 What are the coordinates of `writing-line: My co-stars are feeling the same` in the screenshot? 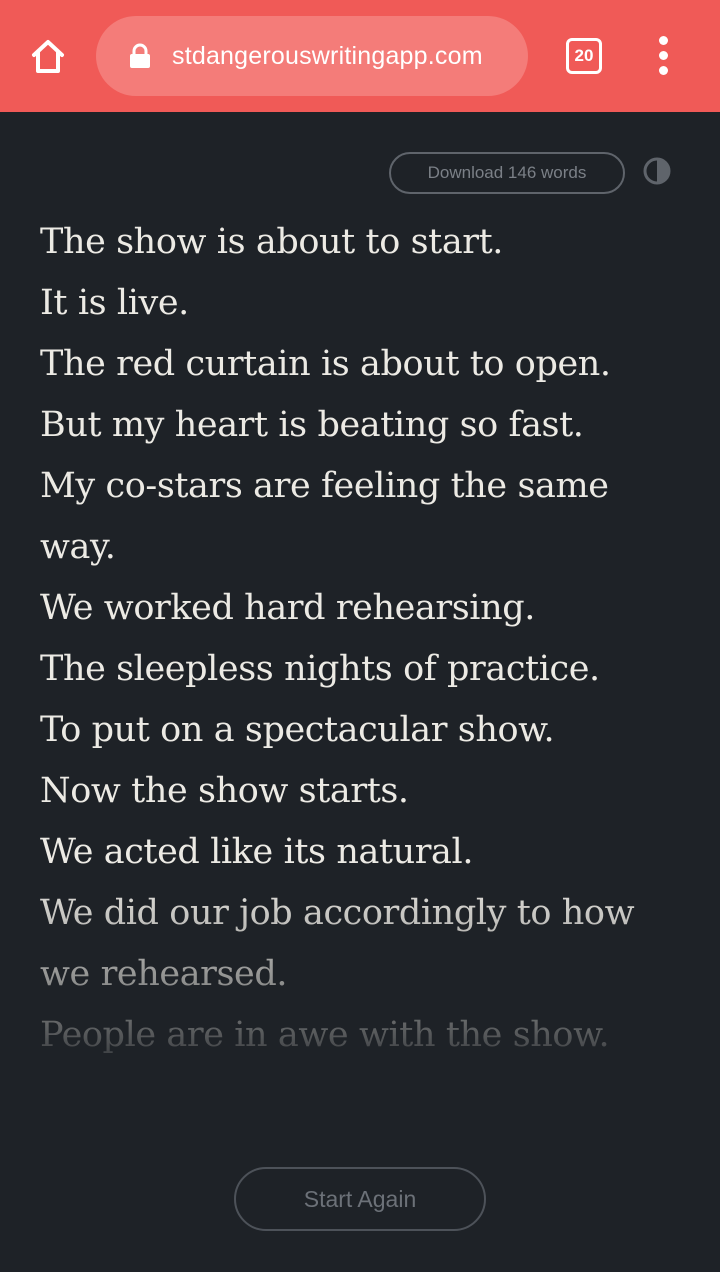 It's located at (324, 486).